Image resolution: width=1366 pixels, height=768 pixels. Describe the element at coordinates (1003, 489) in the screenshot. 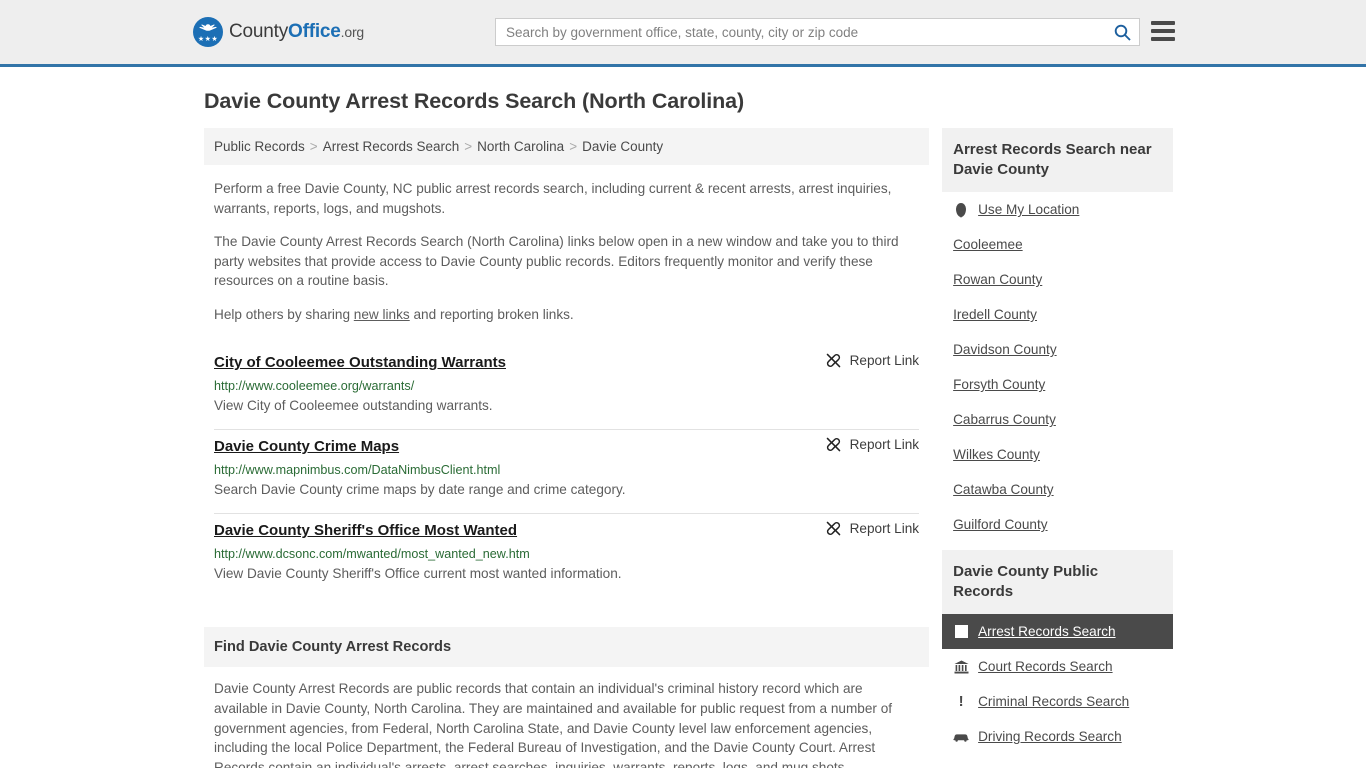

I see `sidebar-item-label: Catawba County` at that location.